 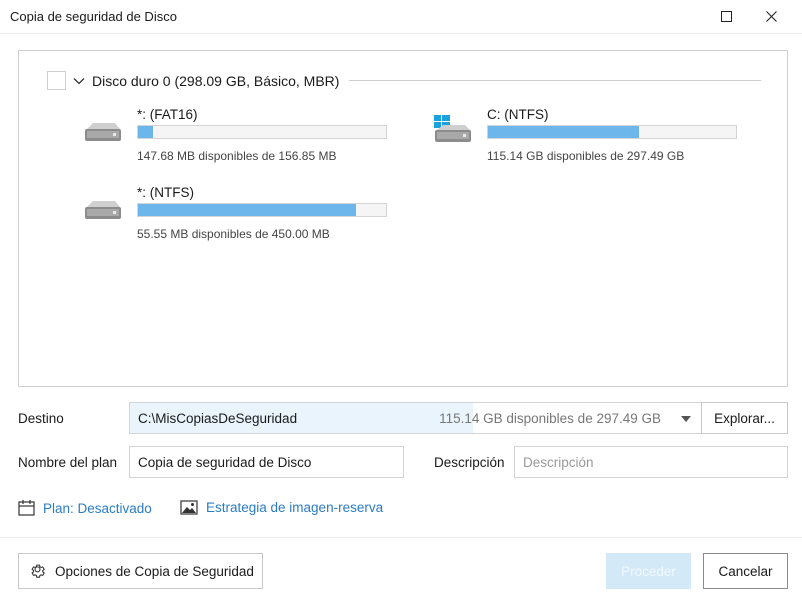 What do you see at coordinates (686, 419) in the screenshot?
I see `dropdown-arrow-icon` at bounding box center [686, 419].